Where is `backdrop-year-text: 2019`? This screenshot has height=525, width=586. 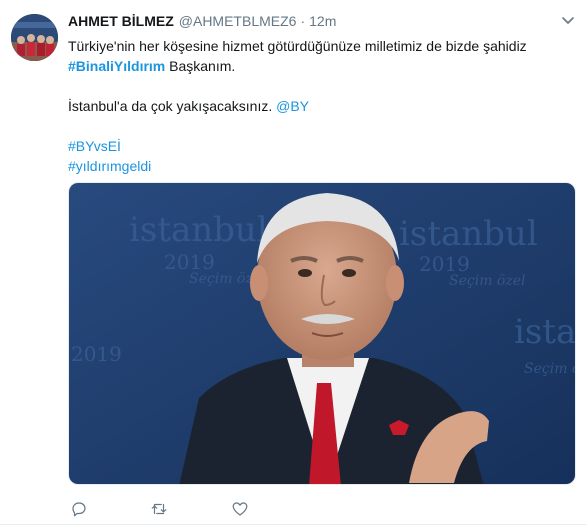
backdrop-year-text: 2019 is located at coordinates (96, 354).